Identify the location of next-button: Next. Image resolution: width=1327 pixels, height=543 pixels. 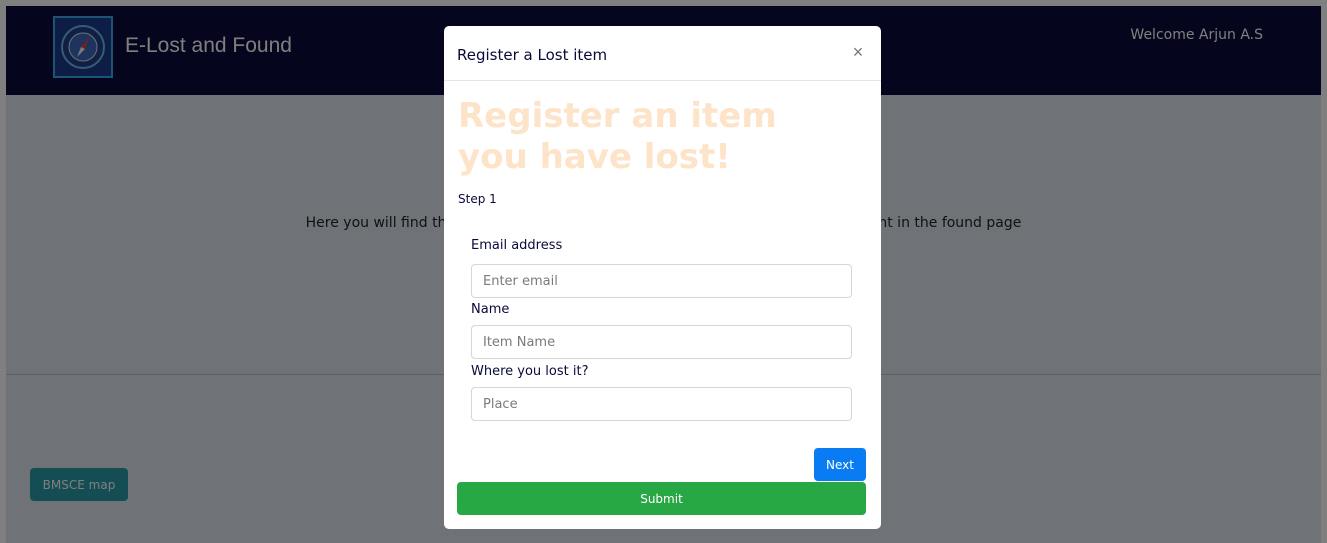
(840, 464).